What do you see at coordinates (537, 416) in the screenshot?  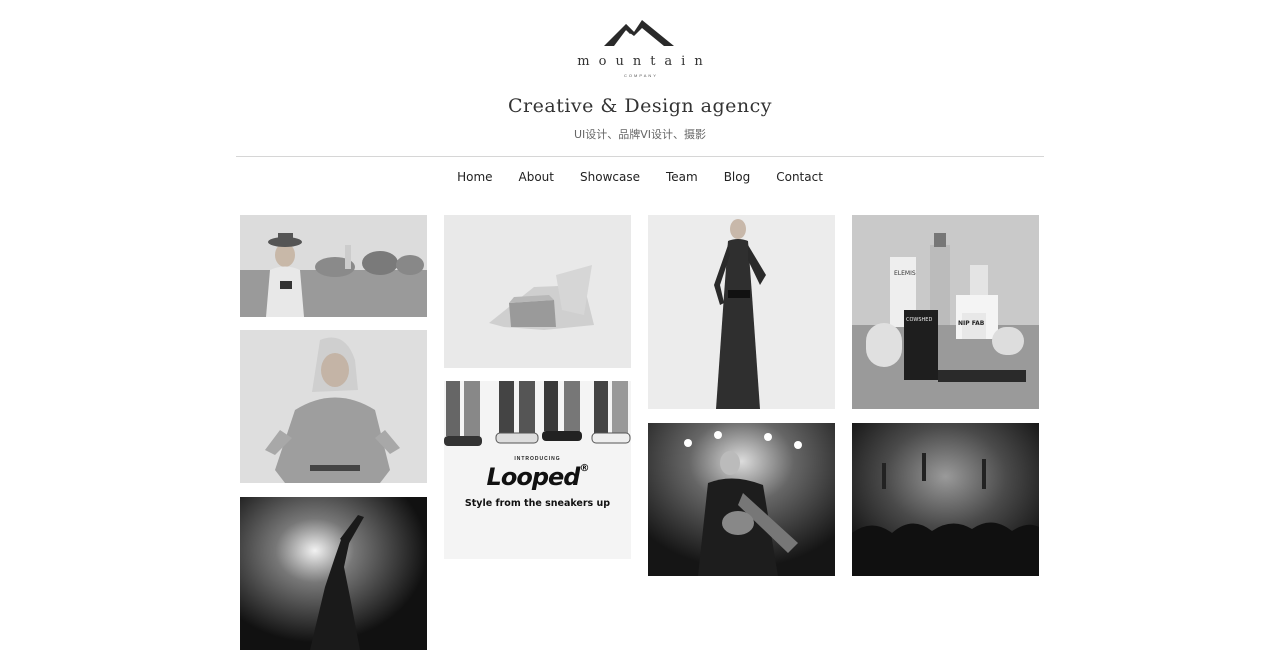 I see `sneakers-image` at bounding box center [537, 416].